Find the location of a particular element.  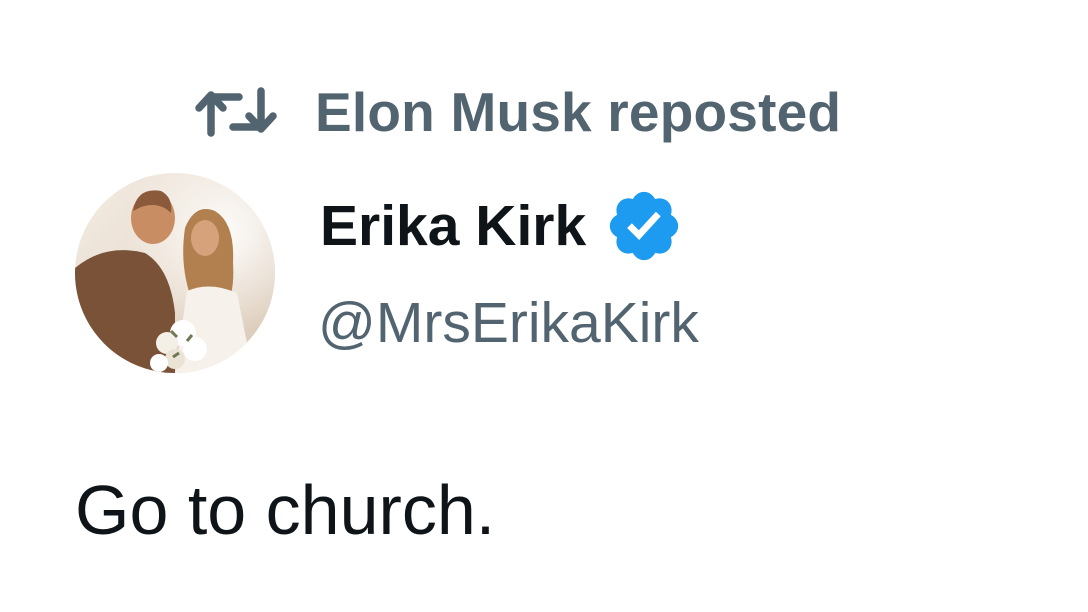

avatar is located at coordinates (175, 273).